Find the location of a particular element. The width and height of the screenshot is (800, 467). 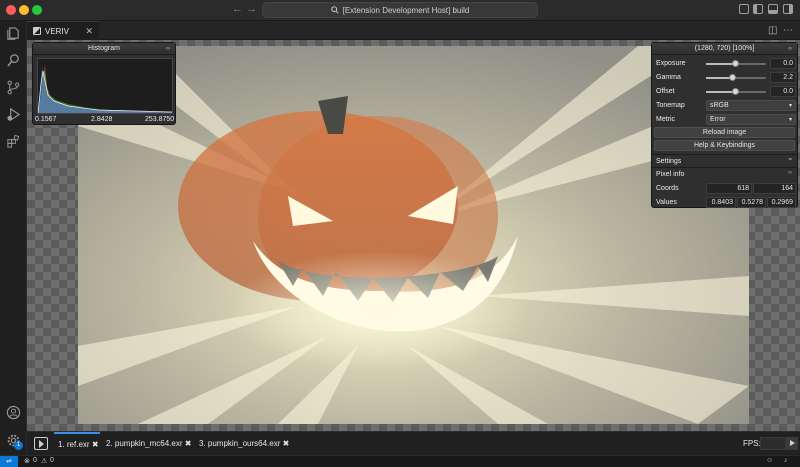

histogram-tick-max: 253.8750 is located at coordinates (160, 119).